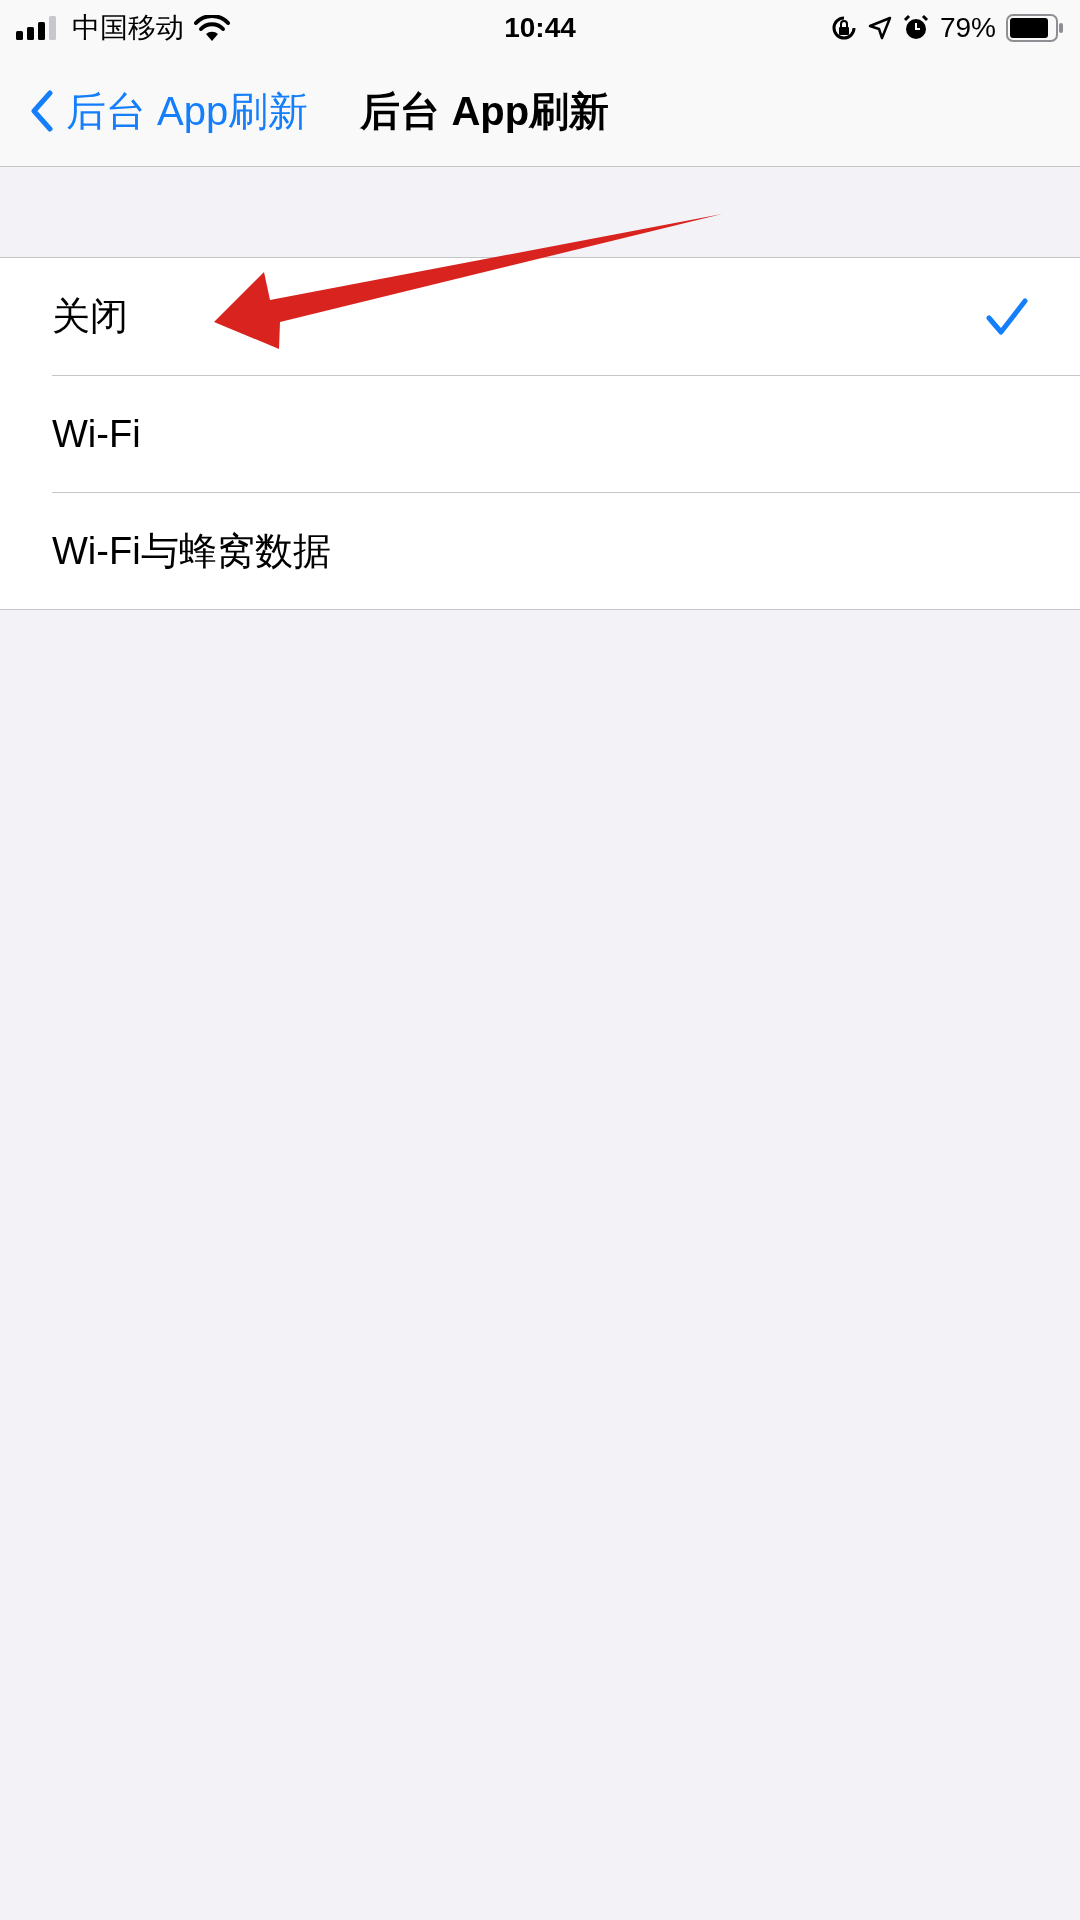 This screenshot has width=1080, height=1920. Describe the element at coordinates (128, 28) in the screenshot. I see `carrier-name: 中国移动` at that location.